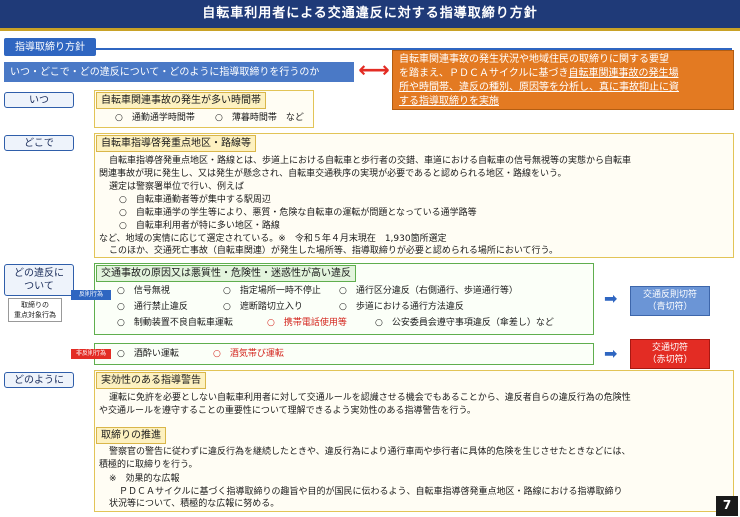 The image size is (740, 517). Describe the element at coordinates (181, 100) in the screenshot. I see `when-header: 自転車関連事故の発生が多い時間帯` at that location.